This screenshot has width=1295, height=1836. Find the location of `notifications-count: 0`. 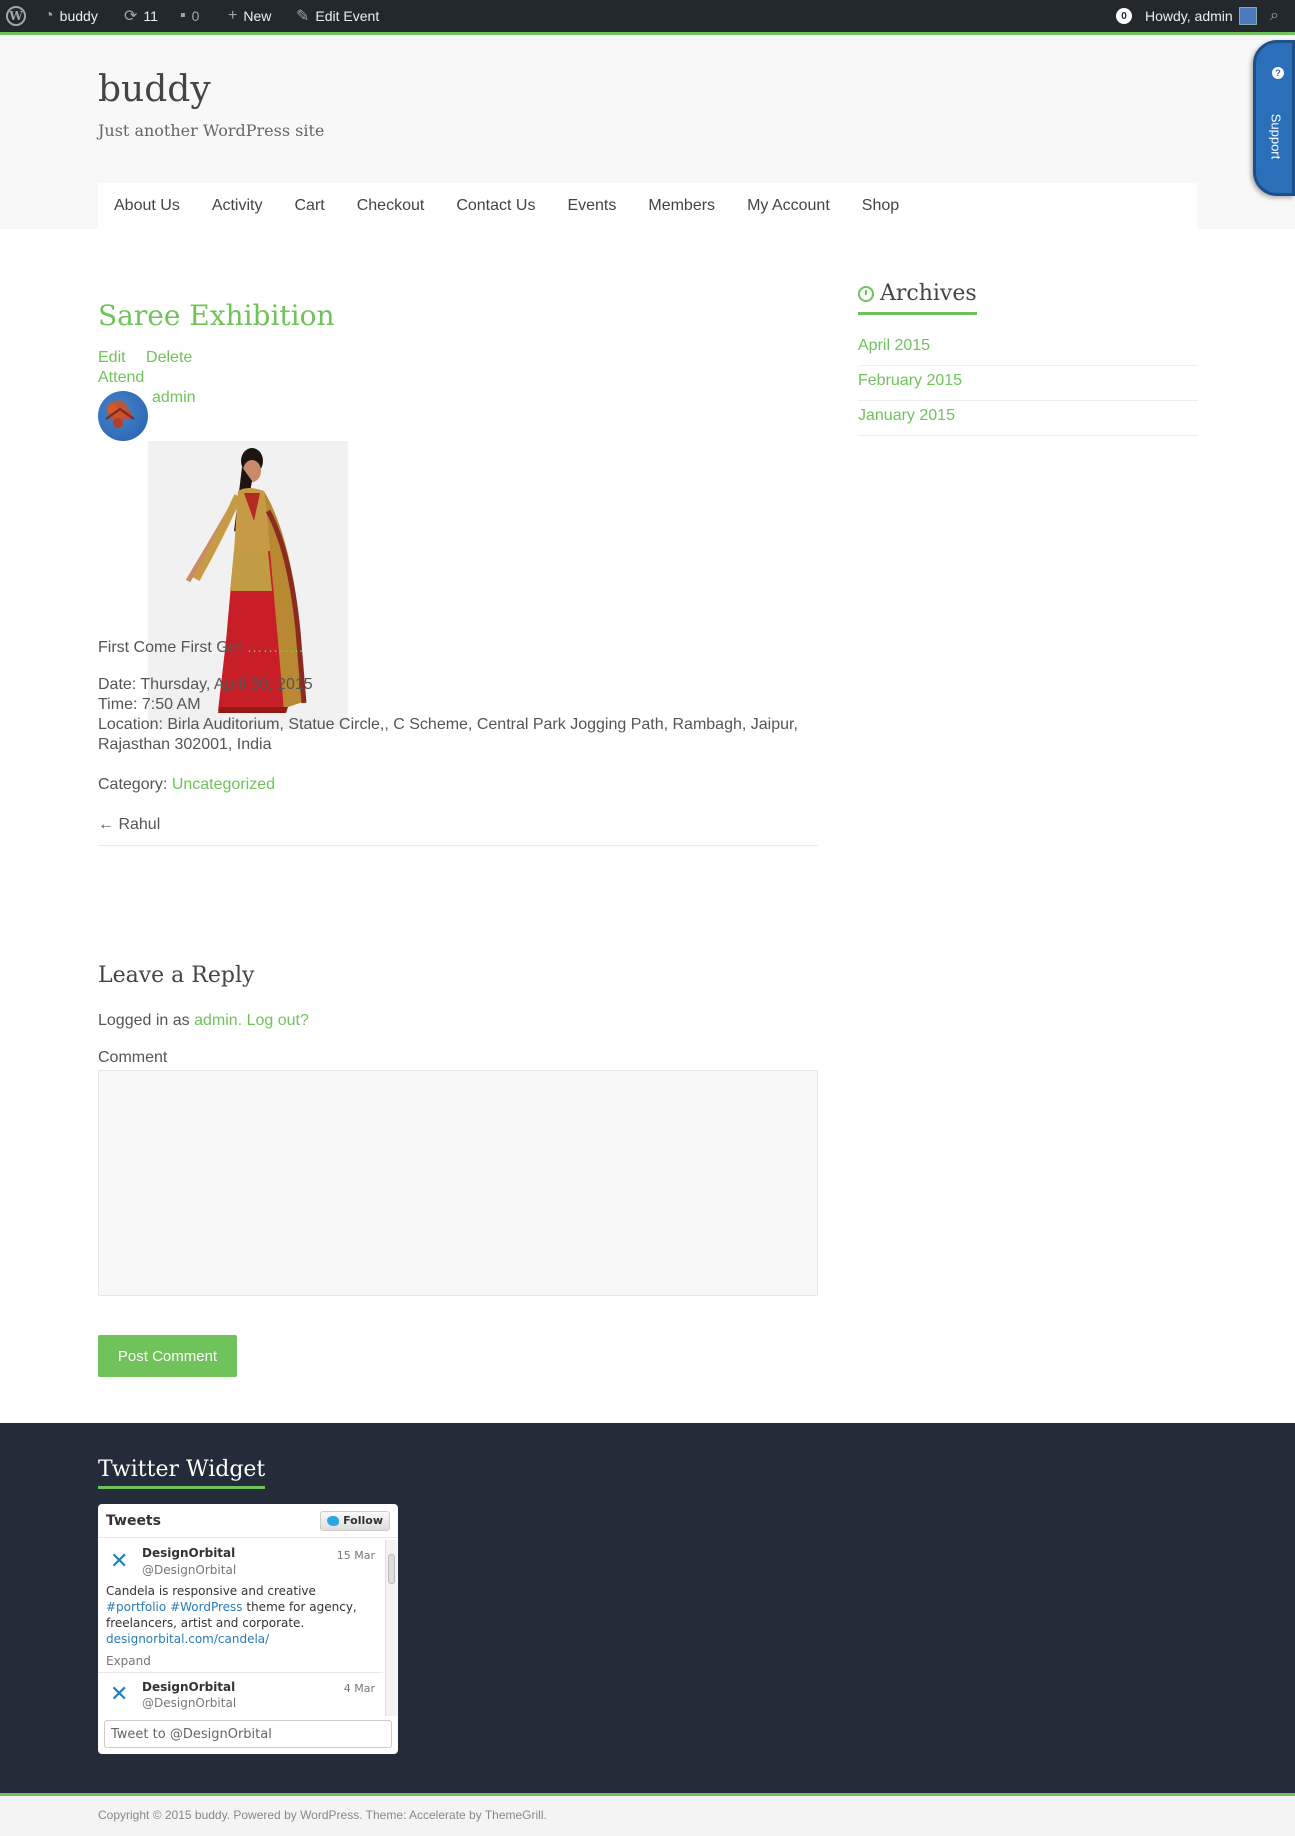

notifications-count: 0 is located at coordinates (1124, 16).